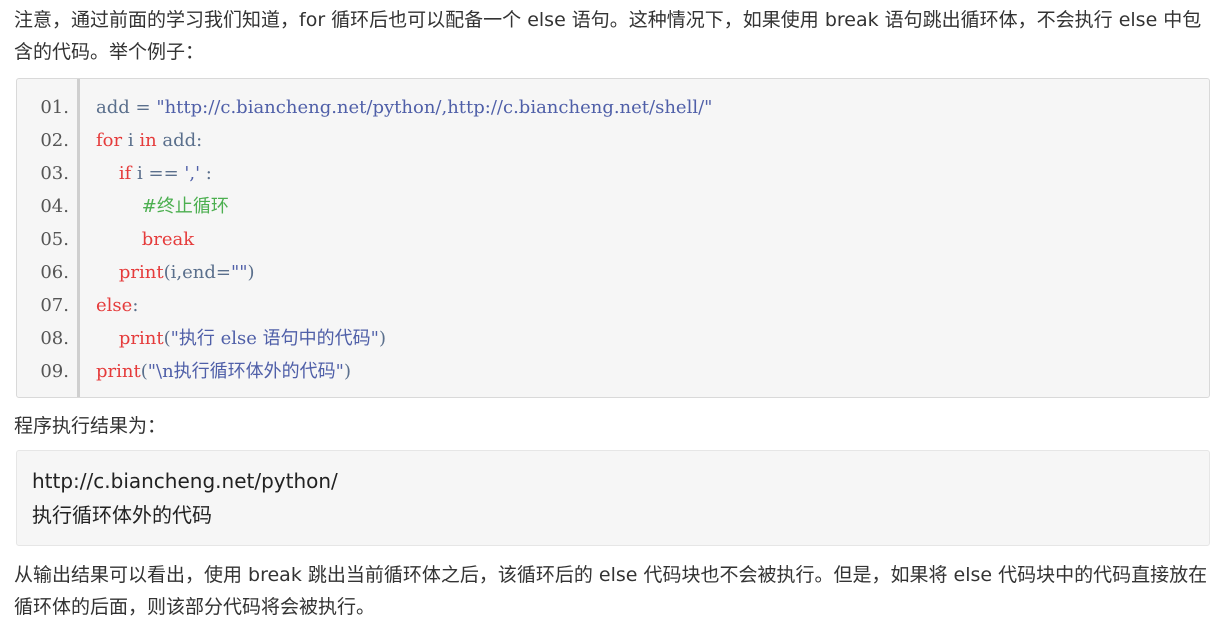 The height and width of the screenshot is (628, 1224). I want to click on code-text: if i == ',' :, so click(154, 173).